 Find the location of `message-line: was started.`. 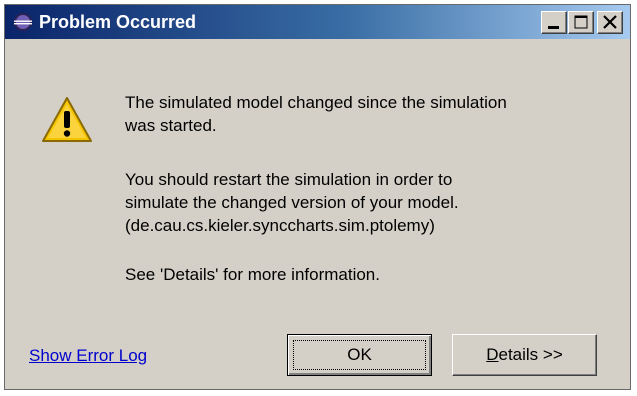

message-line: was started. is located at coordinates (171, 125).